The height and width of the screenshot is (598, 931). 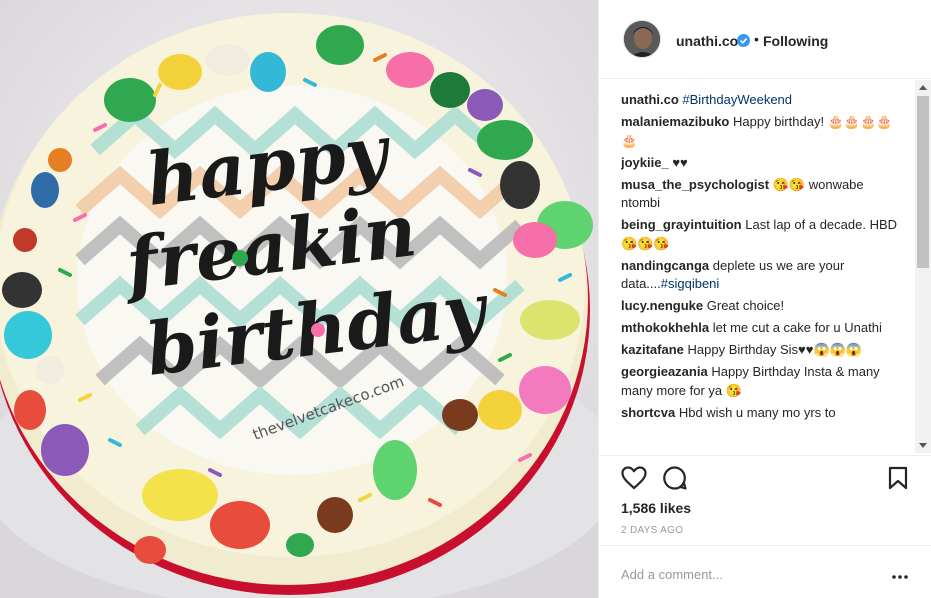 What do you see at coordinates (650, 99) in the screenshot?
I see `caption-username: unathi.co` at bounding box center [650, 99].